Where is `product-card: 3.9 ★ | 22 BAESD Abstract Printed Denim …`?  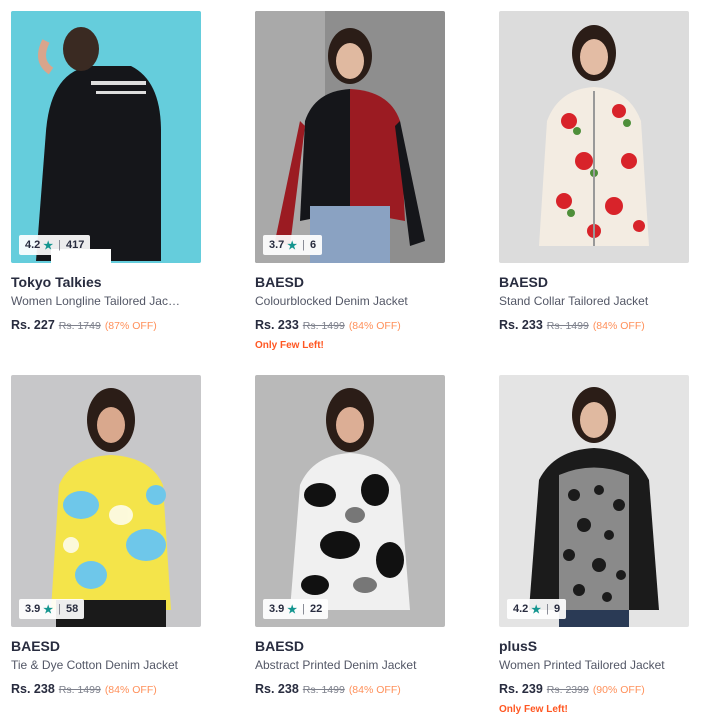
product-card: 3.9 ★ | 22 BAESD Abstract Printed Denim … is located at coordinates (350, 536).